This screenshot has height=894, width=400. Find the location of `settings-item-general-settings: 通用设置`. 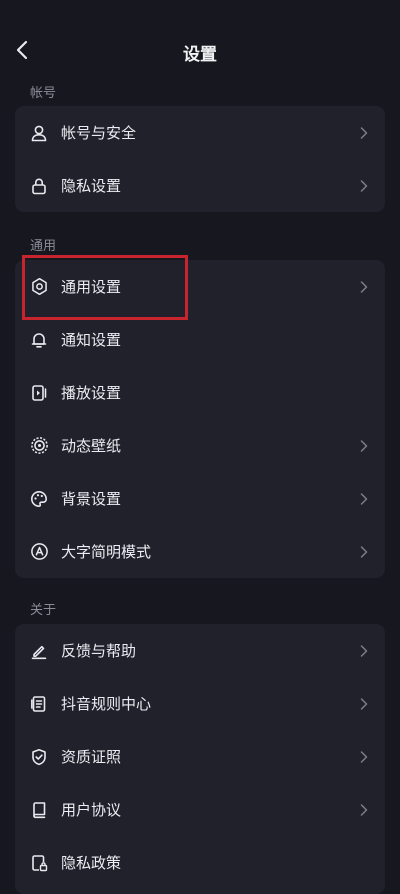

settings-item-general-settings: 通用设置 is located at coordinates (200, 286).